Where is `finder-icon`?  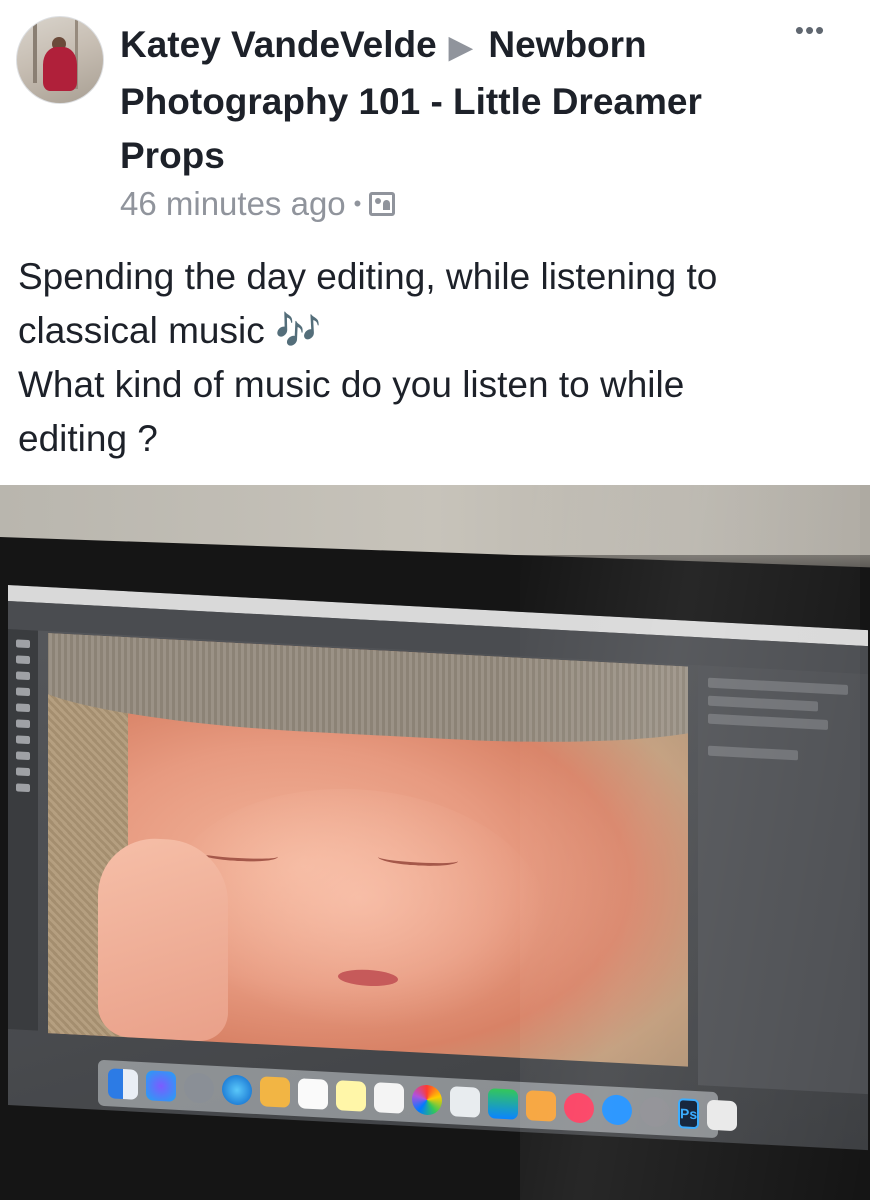 finder-icon is located at coordinates (123, 1084).